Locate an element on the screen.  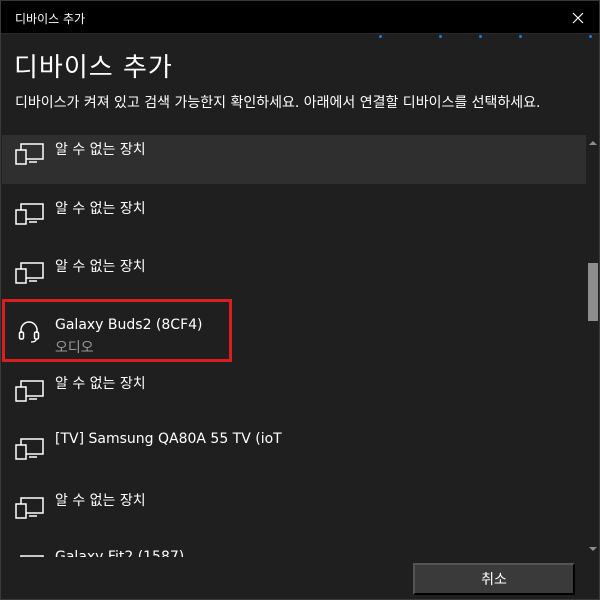
scroll-up-icon is located at coordinates (593, 143).